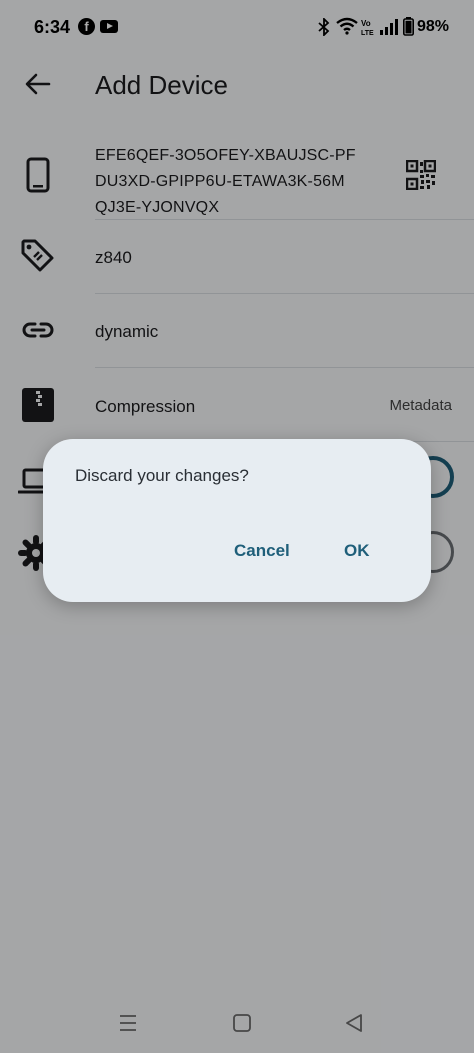 This screenshot has height=1053, width=474. Describe the element at coordinates (357, 551) in the screenshot. I see `ok-button: OK` at that location.